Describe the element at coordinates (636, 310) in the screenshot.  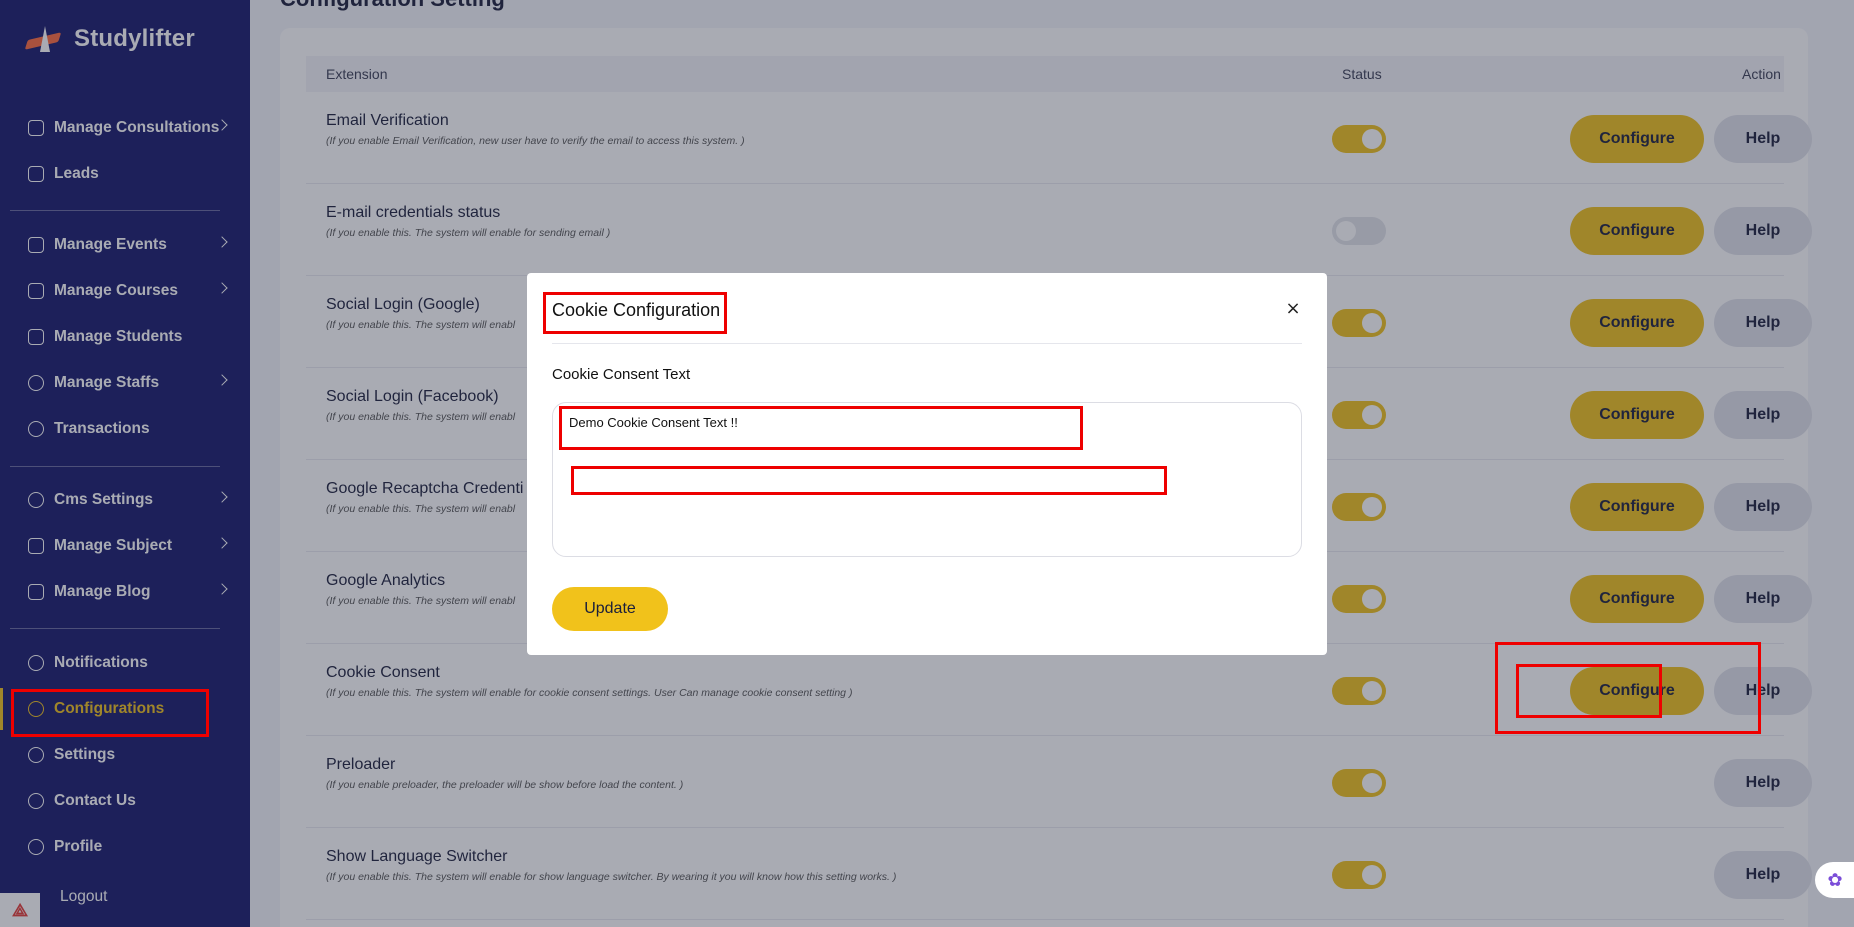
I see `modal-title: Cookie Configuration` at that location.